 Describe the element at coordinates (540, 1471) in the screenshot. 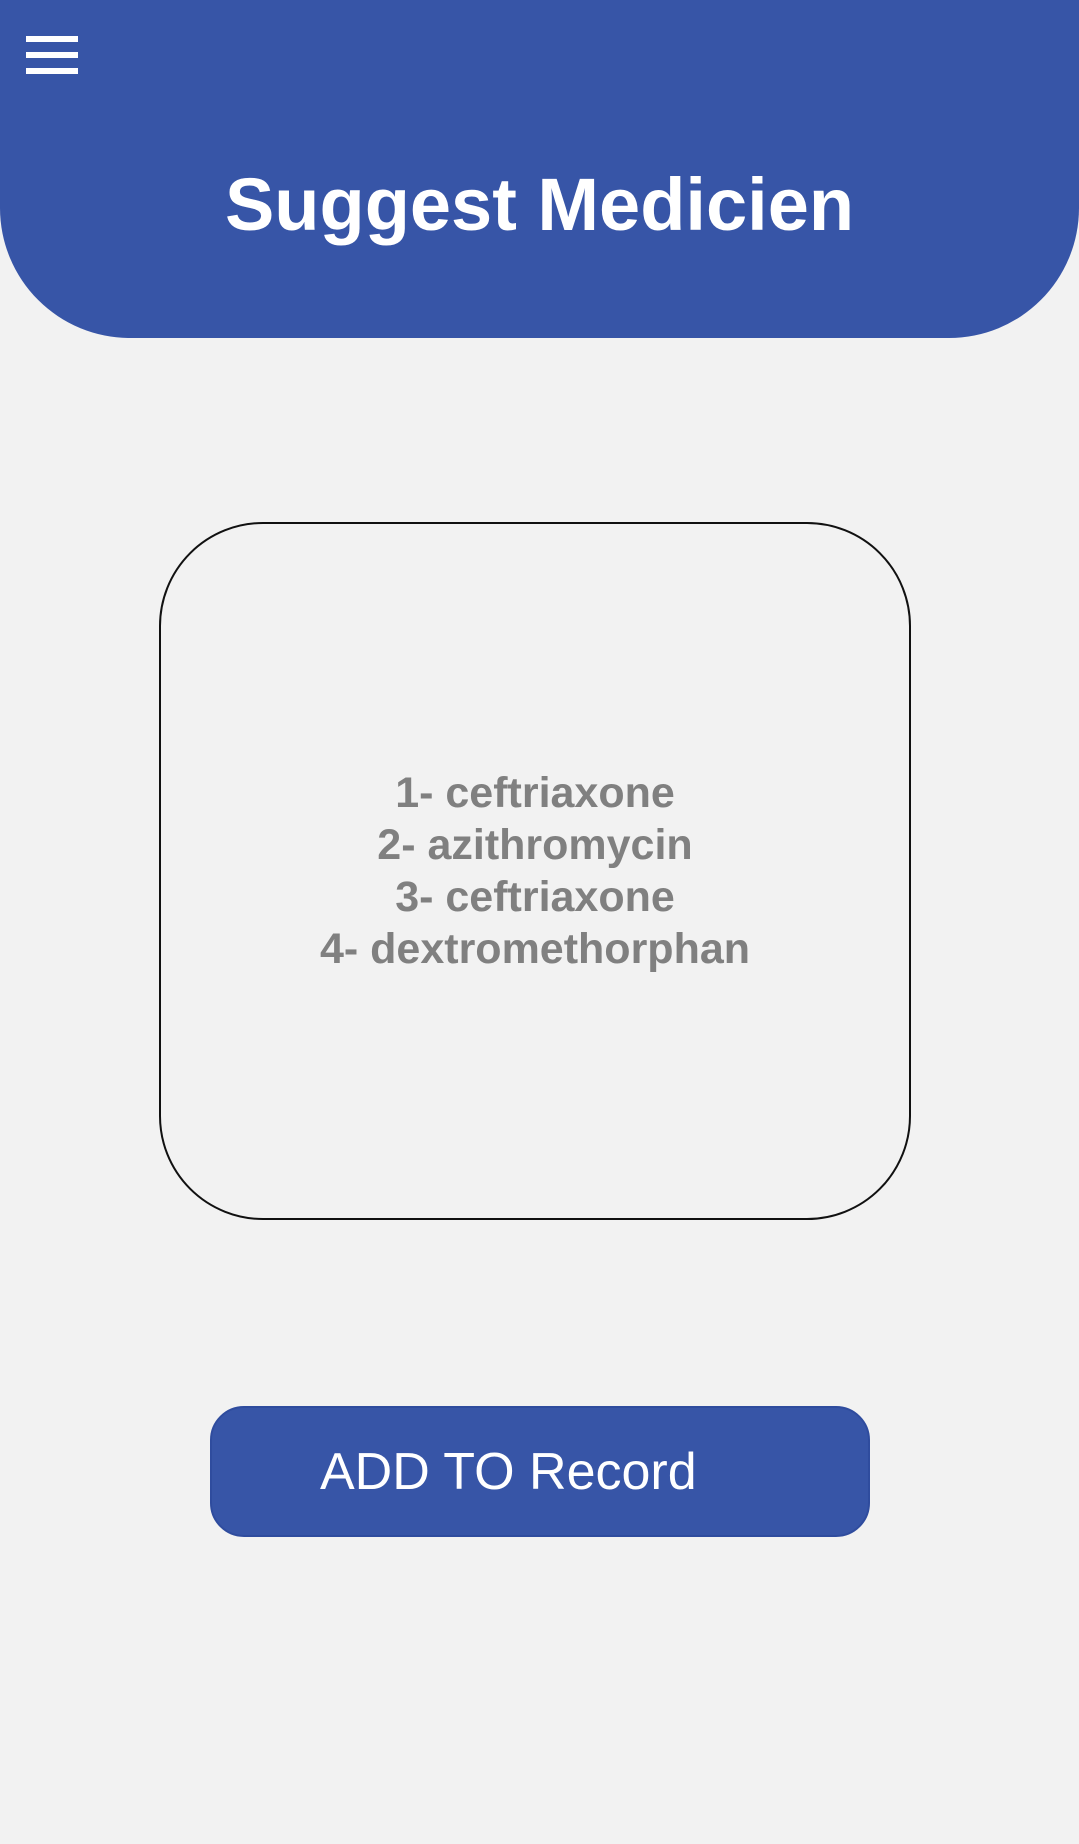

I see `add-to-record-button: ADD TO Record` at that location.